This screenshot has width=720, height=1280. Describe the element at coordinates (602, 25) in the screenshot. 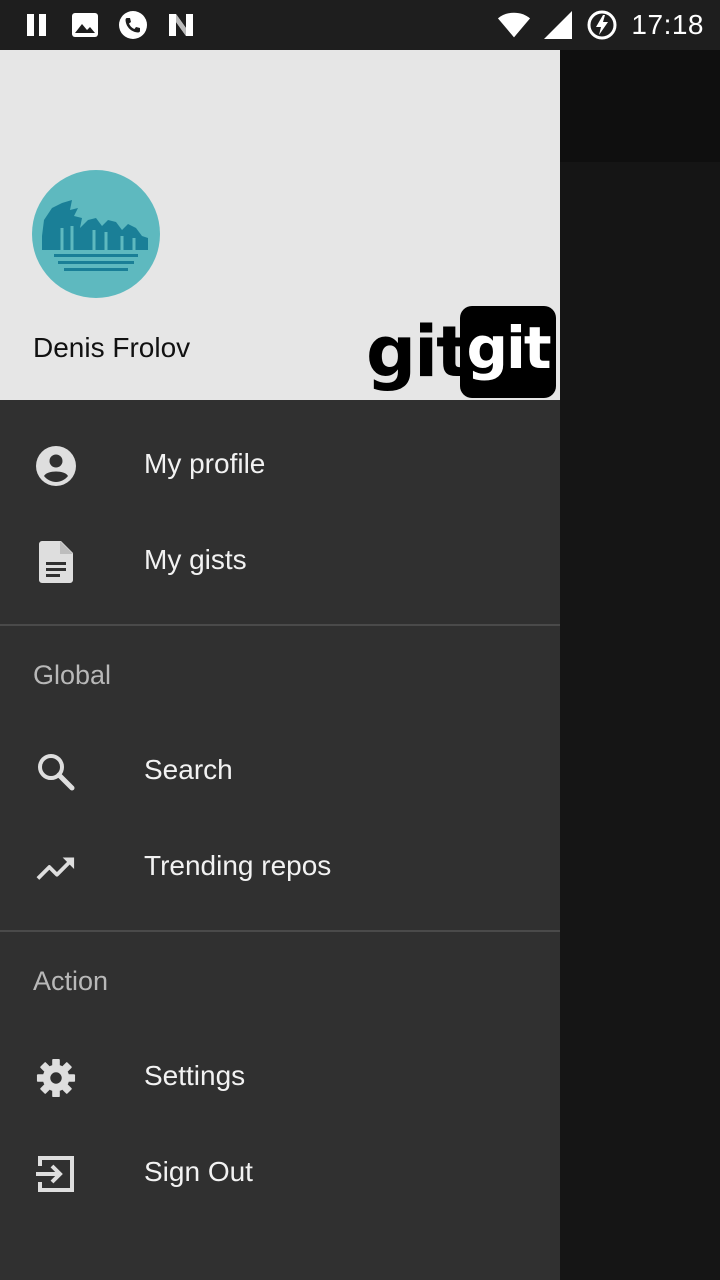

I see `battery-charging-icon` at that location.